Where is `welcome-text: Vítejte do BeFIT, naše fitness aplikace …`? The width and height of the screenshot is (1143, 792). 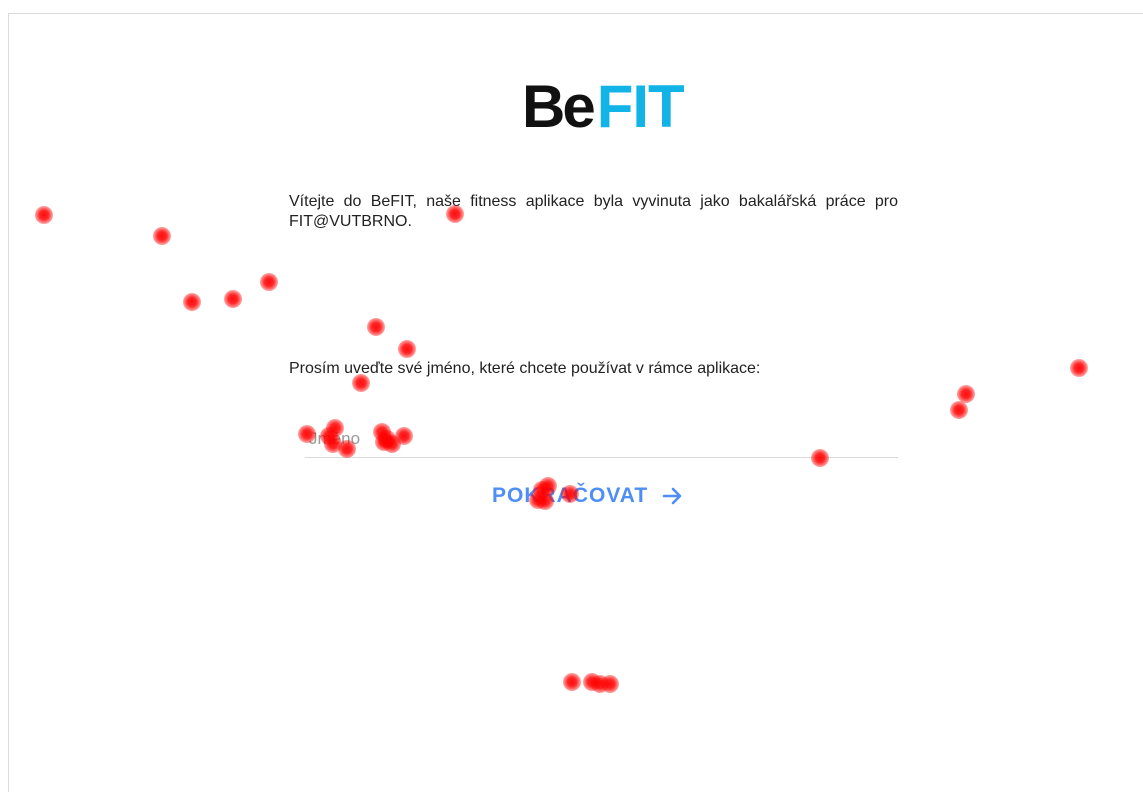 welcome-text: Vítejte do BeFIT, naše fitness aplikace … is located at coordinates (593, 211).